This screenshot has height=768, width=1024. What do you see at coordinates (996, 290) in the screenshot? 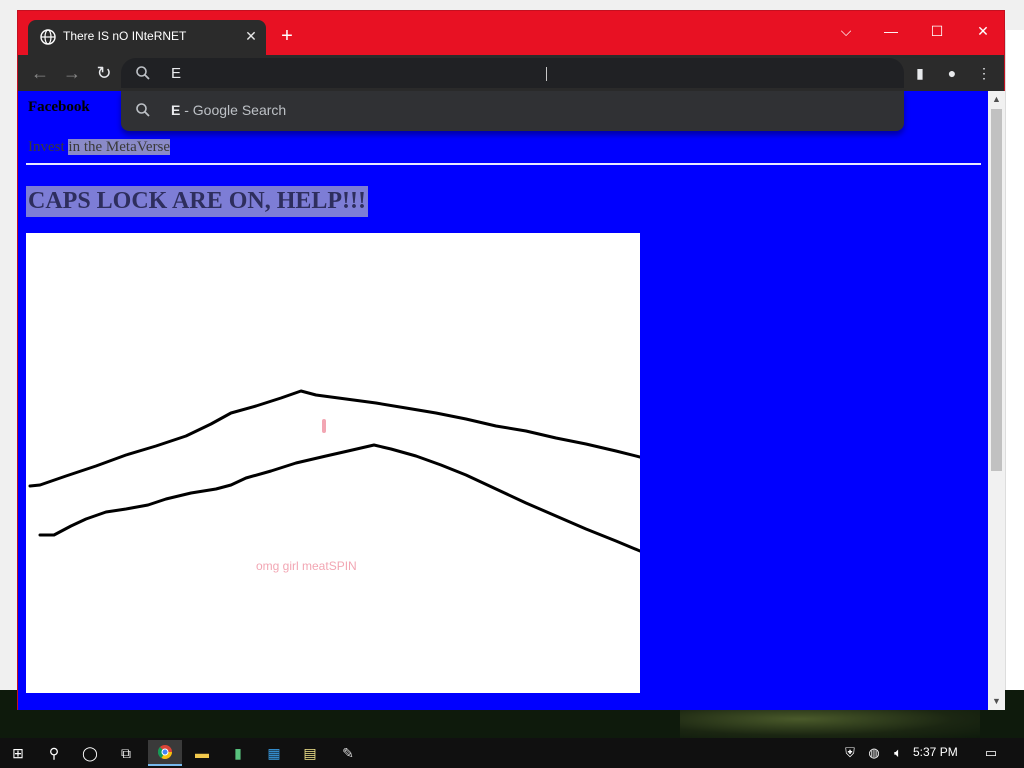
I see `scrollbar-thumb` at bounding box center [996, 290].